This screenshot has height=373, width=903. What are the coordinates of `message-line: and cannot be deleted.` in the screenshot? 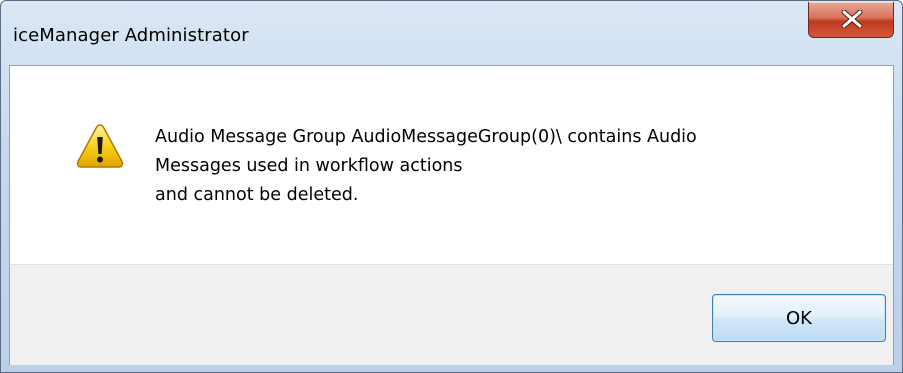 It's located at (257, 195).